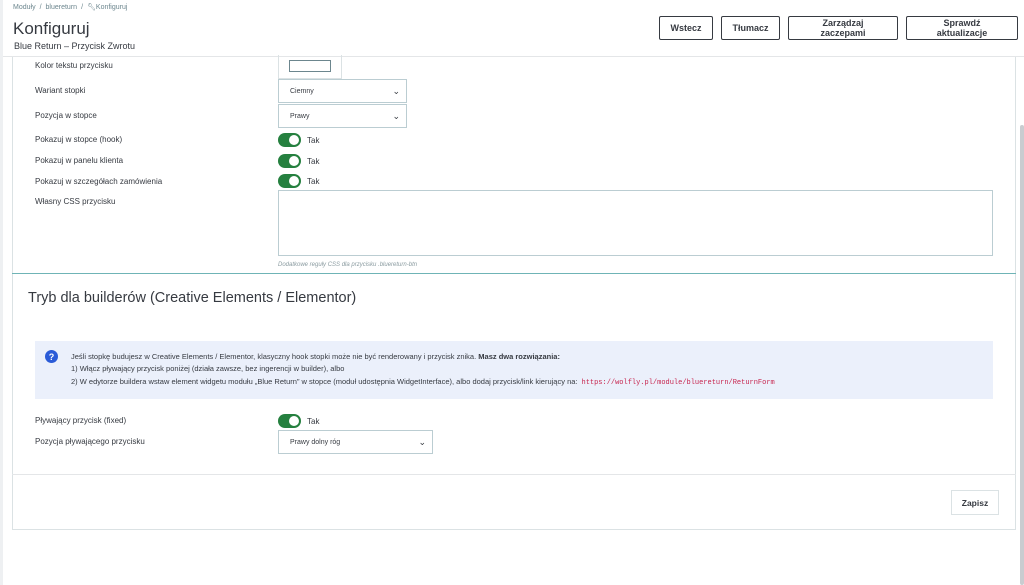  What do you see at coordinates (342, 91) in the screenshot?
I see `footer-variant-select: Ciemny ⌄` at bounding box center [342, 91].